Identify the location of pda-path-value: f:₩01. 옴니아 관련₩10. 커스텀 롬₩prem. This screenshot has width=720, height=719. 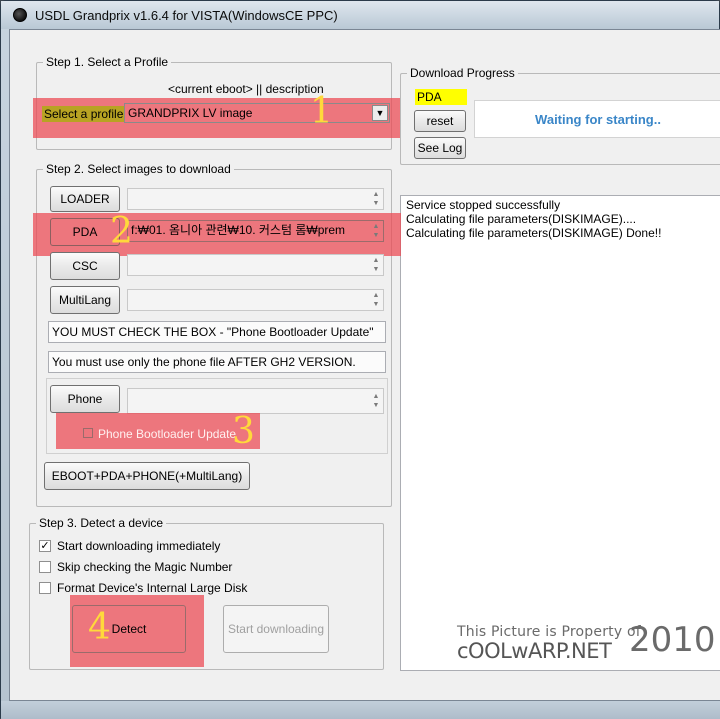
(238, 230).